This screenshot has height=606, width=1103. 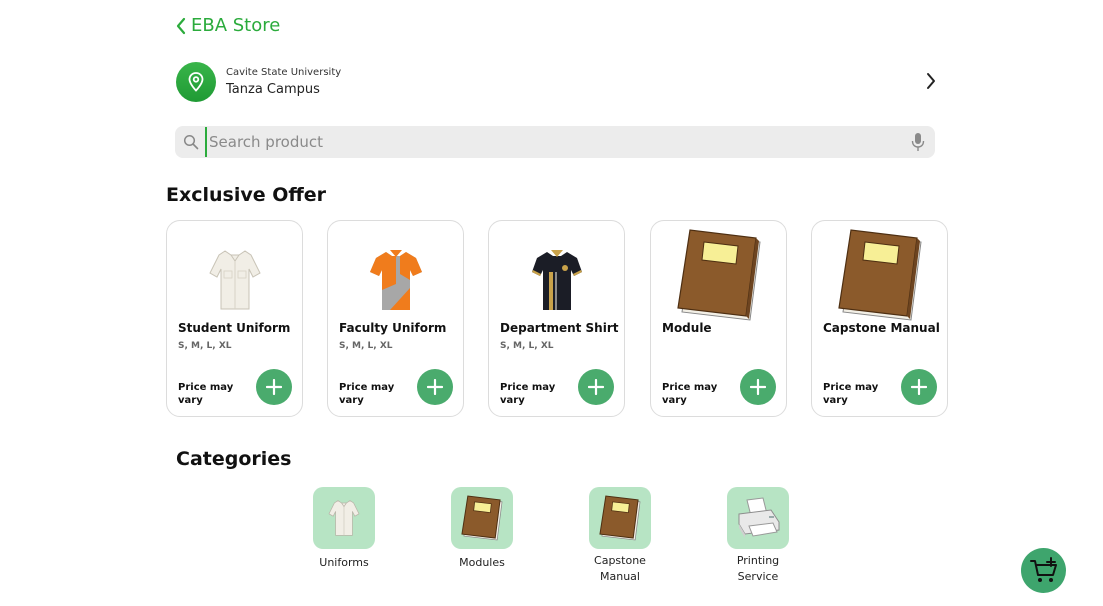 I want to click on category-label: Modules, so click(x=482, y=562).